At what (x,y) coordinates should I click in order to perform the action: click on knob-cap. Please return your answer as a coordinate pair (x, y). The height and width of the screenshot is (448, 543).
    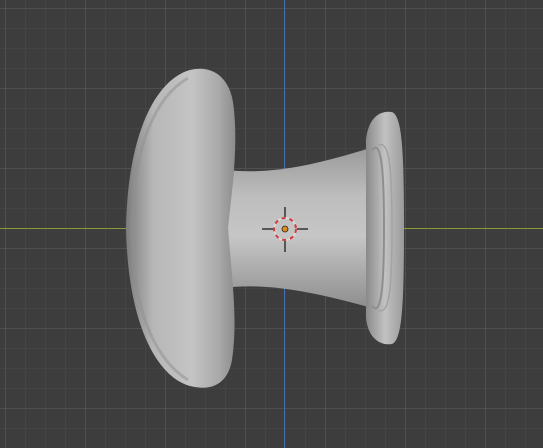
    Looking at the image, I should click on (181, 228).